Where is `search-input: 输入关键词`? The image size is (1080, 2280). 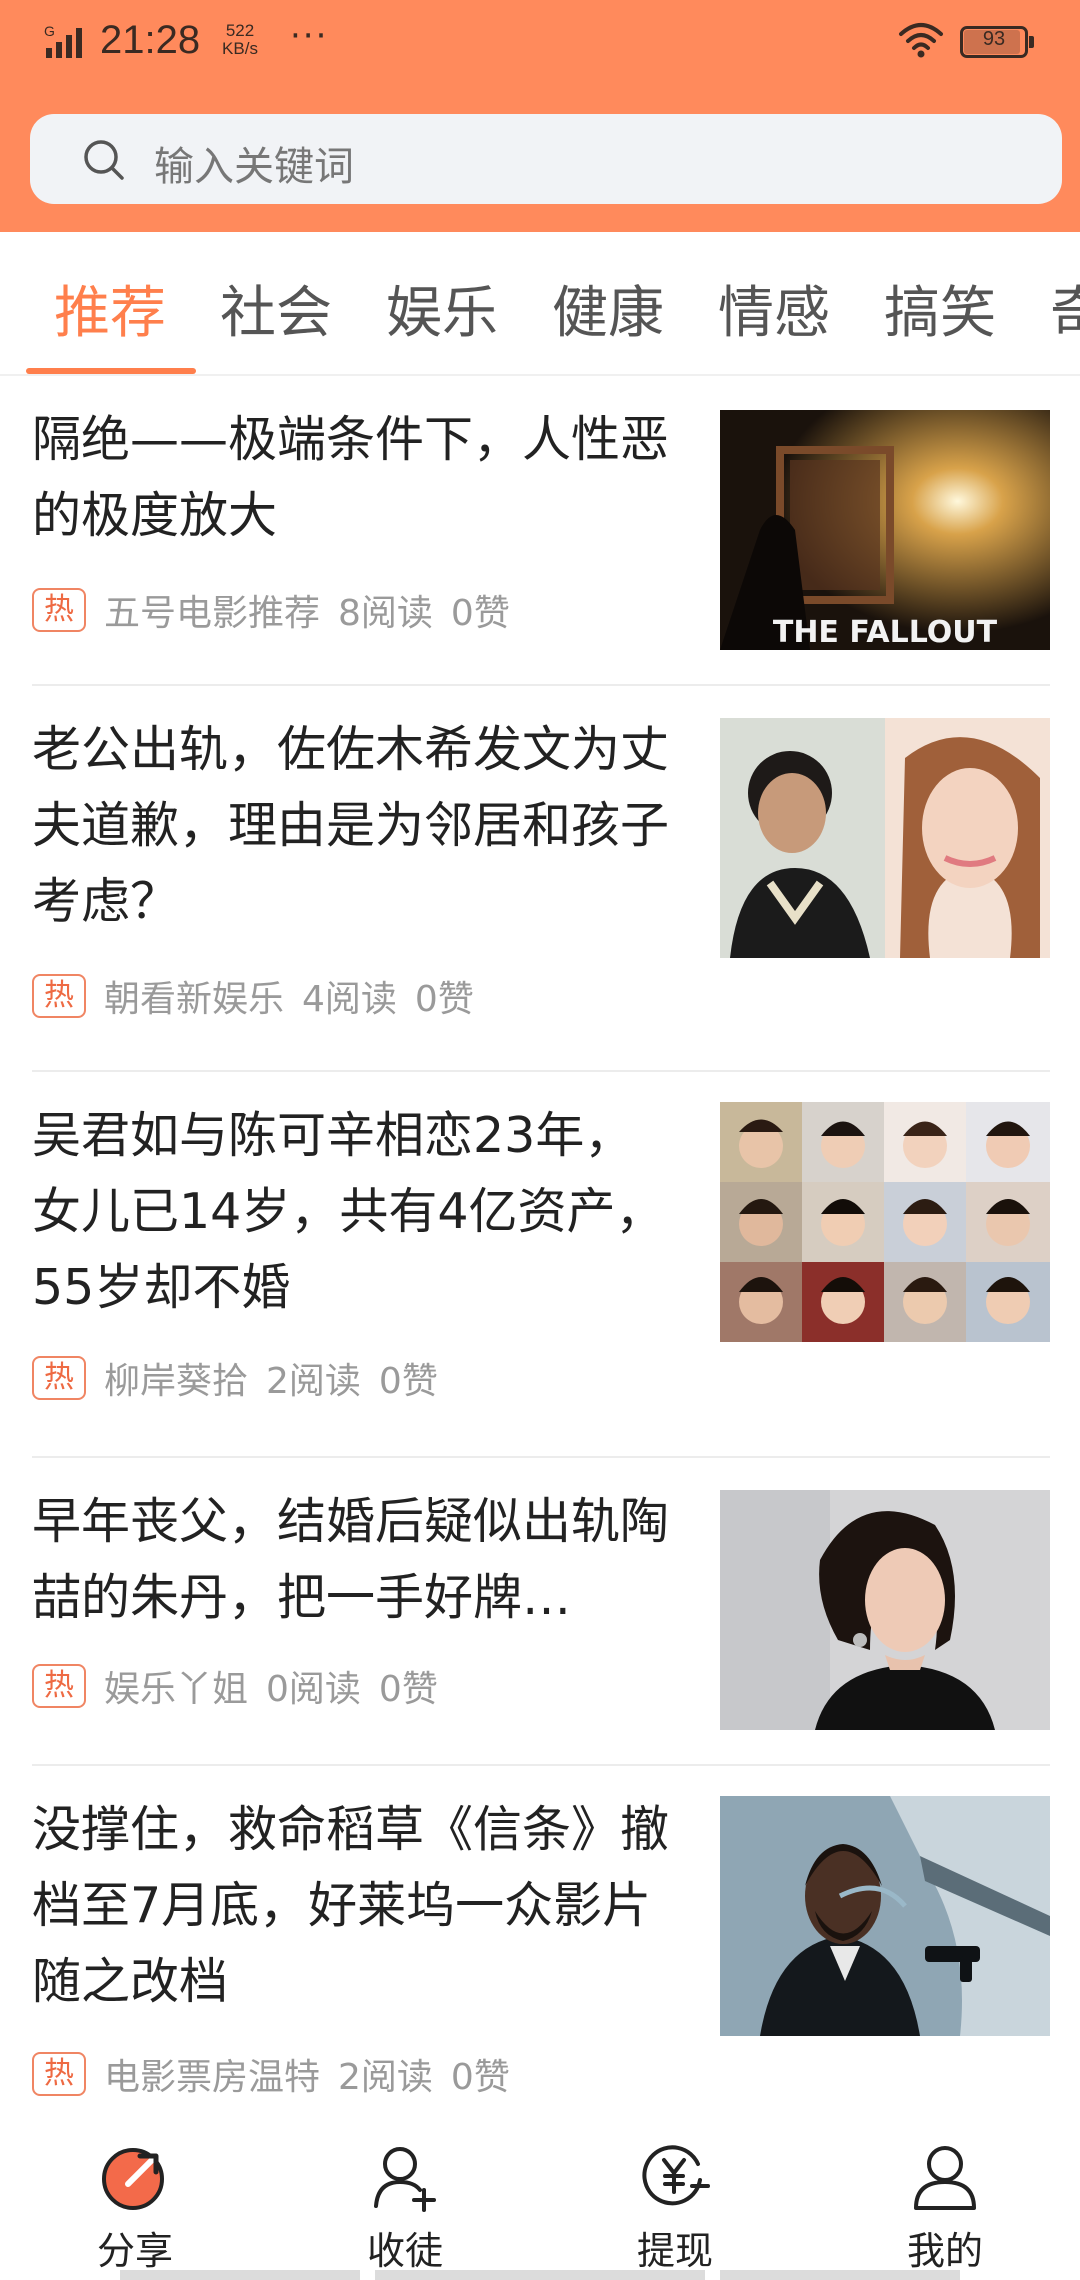
search-input: 输入关键词 is located at coordinates (254, 163).